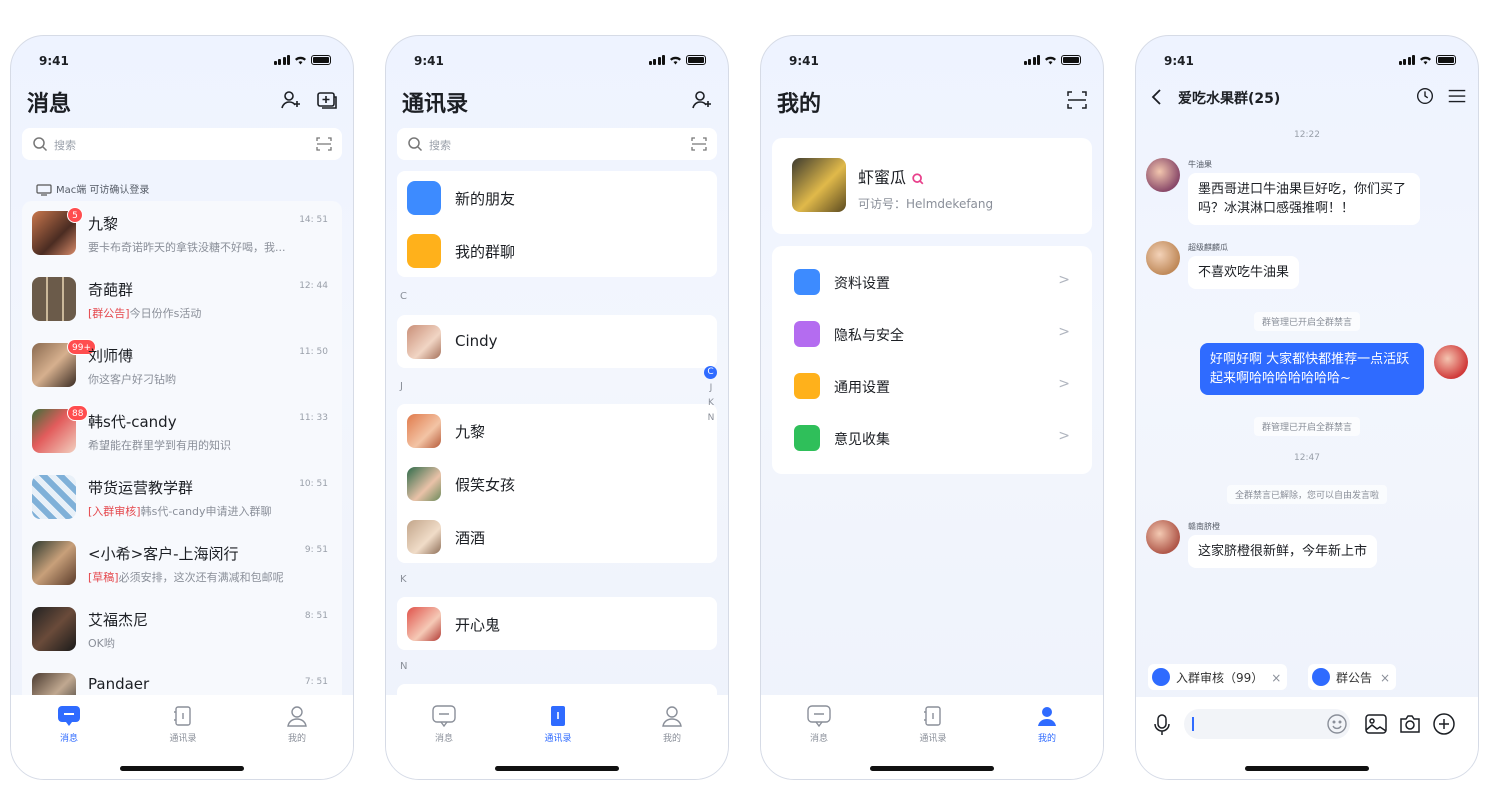 The width and height of the screenshot is (1495, 801). Describe the element at coordinates (403, 296) in the screenshot. I see `section-header: C` at that location.